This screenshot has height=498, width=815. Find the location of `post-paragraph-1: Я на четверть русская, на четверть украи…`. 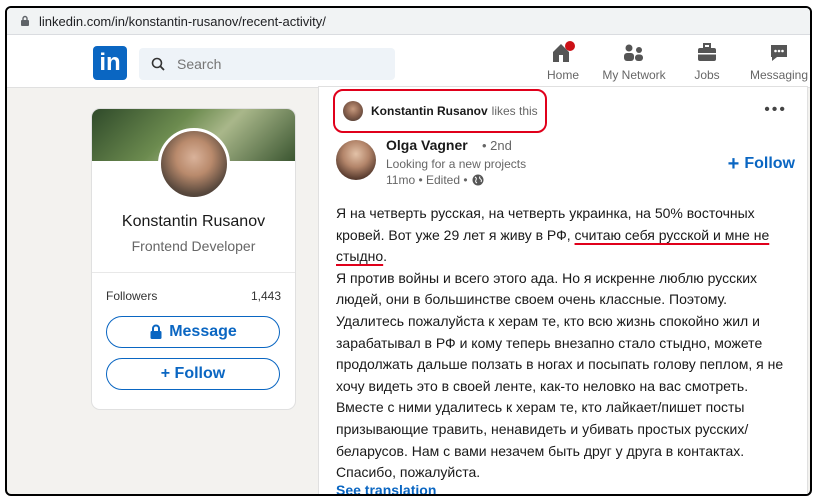

post-paragraph-1: Я на четверть русская, на четверть украи… is located at coordinates (567, 235).